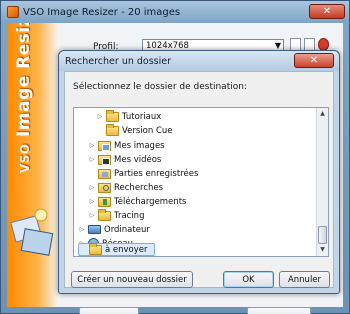  I want to click on tree-item-recherches: ▷ Recherches, so click(125, 187).